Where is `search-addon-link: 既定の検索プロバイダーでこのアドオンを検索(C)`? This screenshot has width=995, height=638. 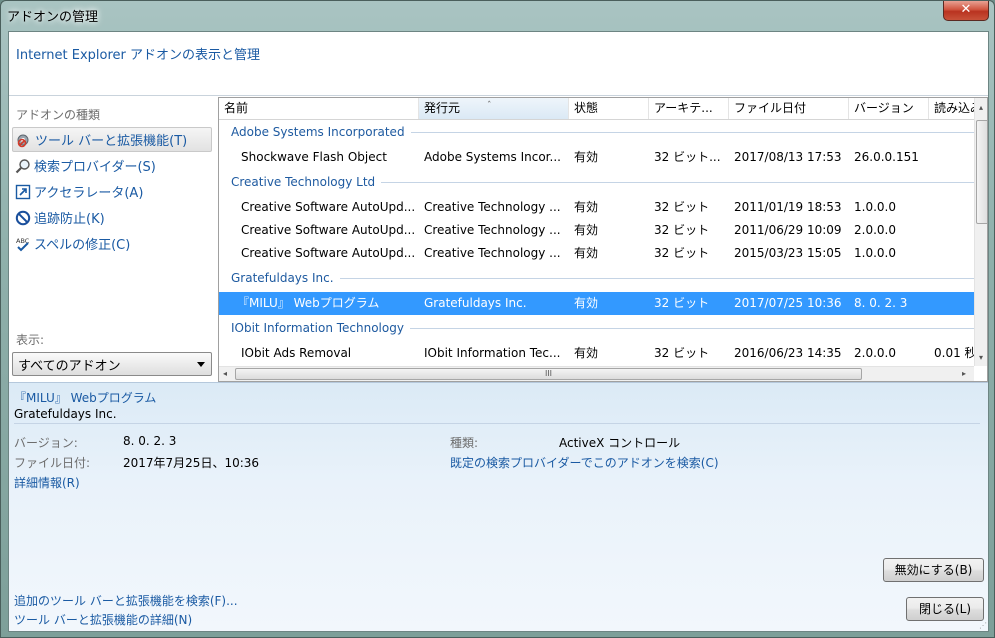 search-addon-link: 既定の検索プロバイダーでこのアドオンを検索(C) is located at coordinates (584, 462).